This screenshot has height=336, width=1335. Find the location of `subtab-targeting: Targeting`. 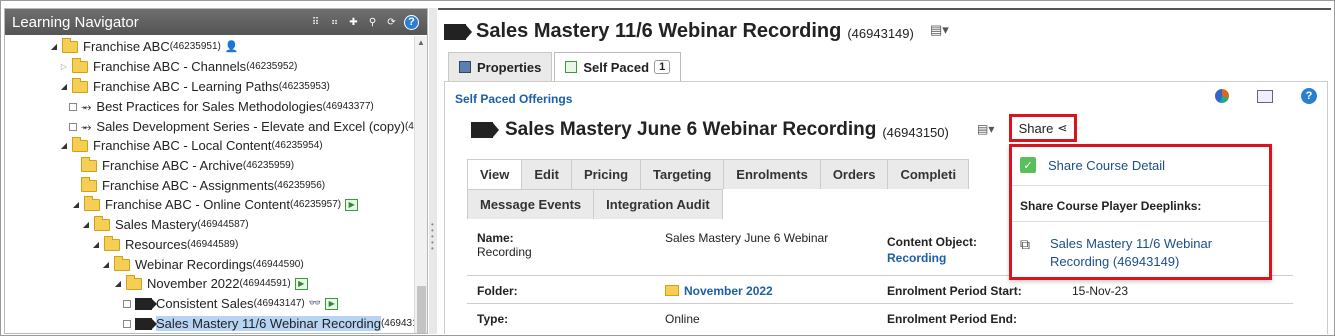

subtab-targeting: Targeting is located at coordinates (682, 174).